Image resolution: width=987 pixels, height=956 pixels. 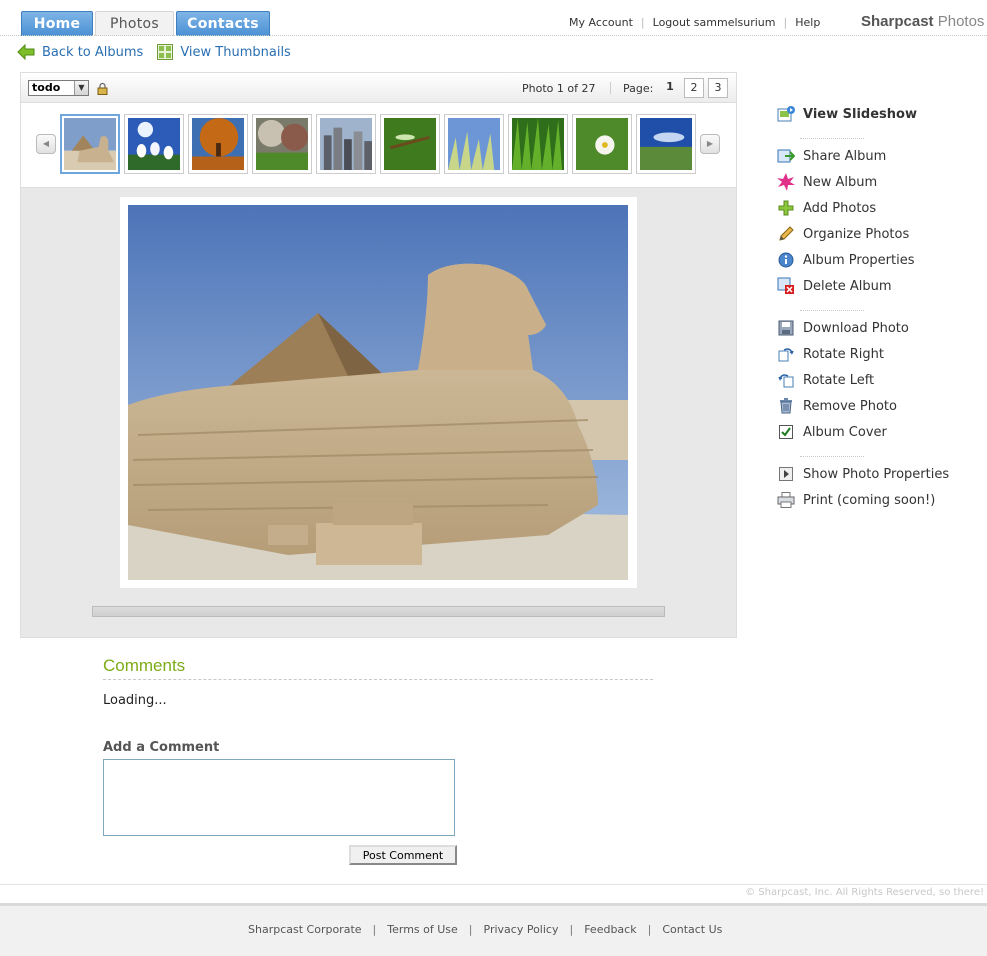 I want to click on add-photos-label: Add Photos, so click(x=840, y=208).